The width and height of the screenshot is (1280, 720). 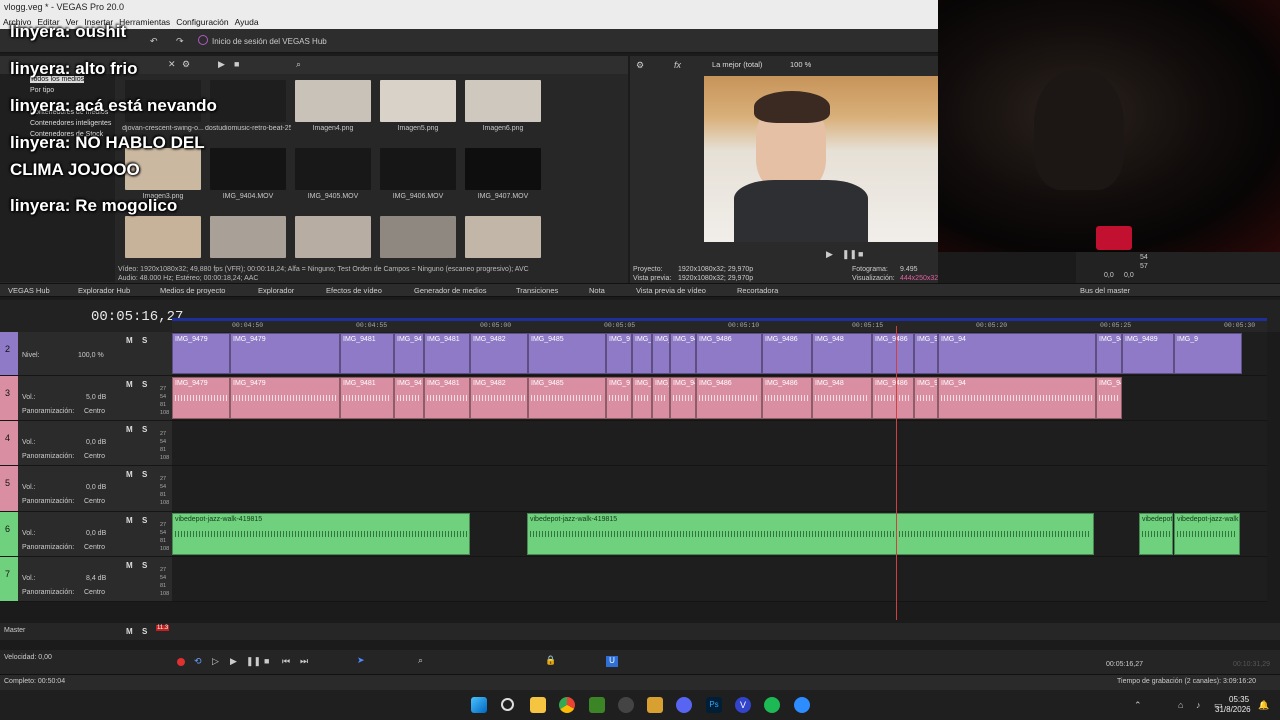 I want to click on menu-configuracion: Configuración, so click(x=202, y=22).